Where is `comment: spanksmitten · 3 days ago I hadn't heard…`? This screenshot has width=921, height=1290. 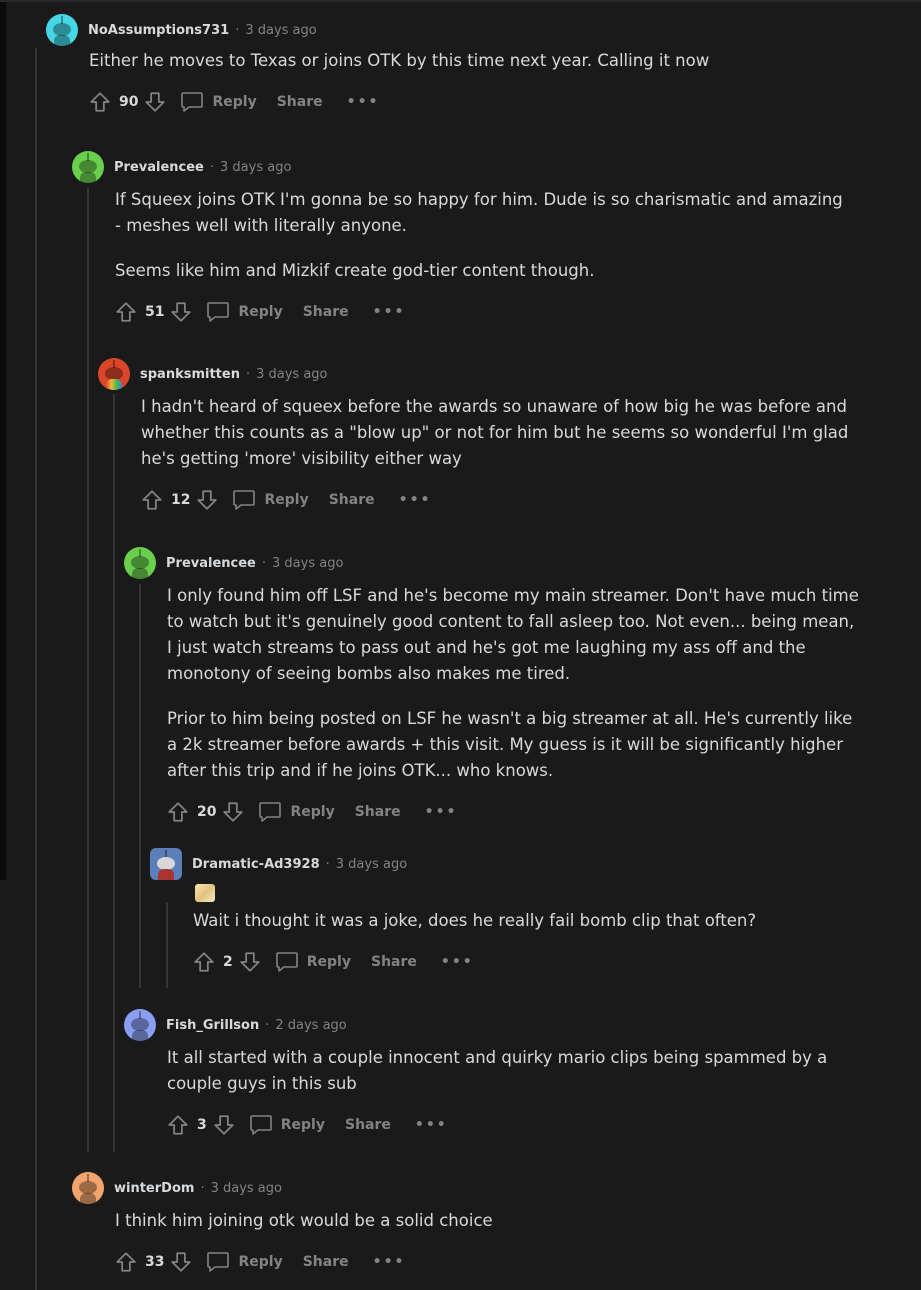
comment: spanksmitten · 3 days ago I hadn't heard… is located at coordinates (478, 436).